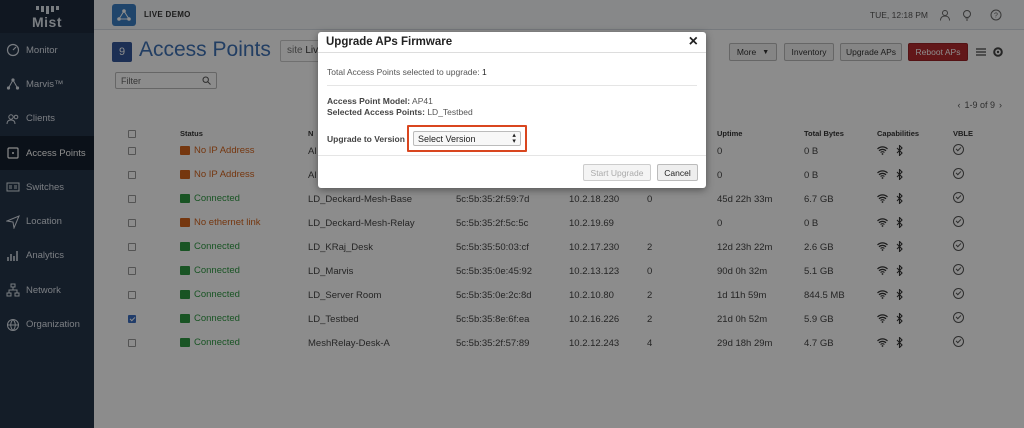  What do you see at coordinates (369, 101) in the screenshot?
I see `model-label: Access Point Model:` at bounding box center [369, 101].